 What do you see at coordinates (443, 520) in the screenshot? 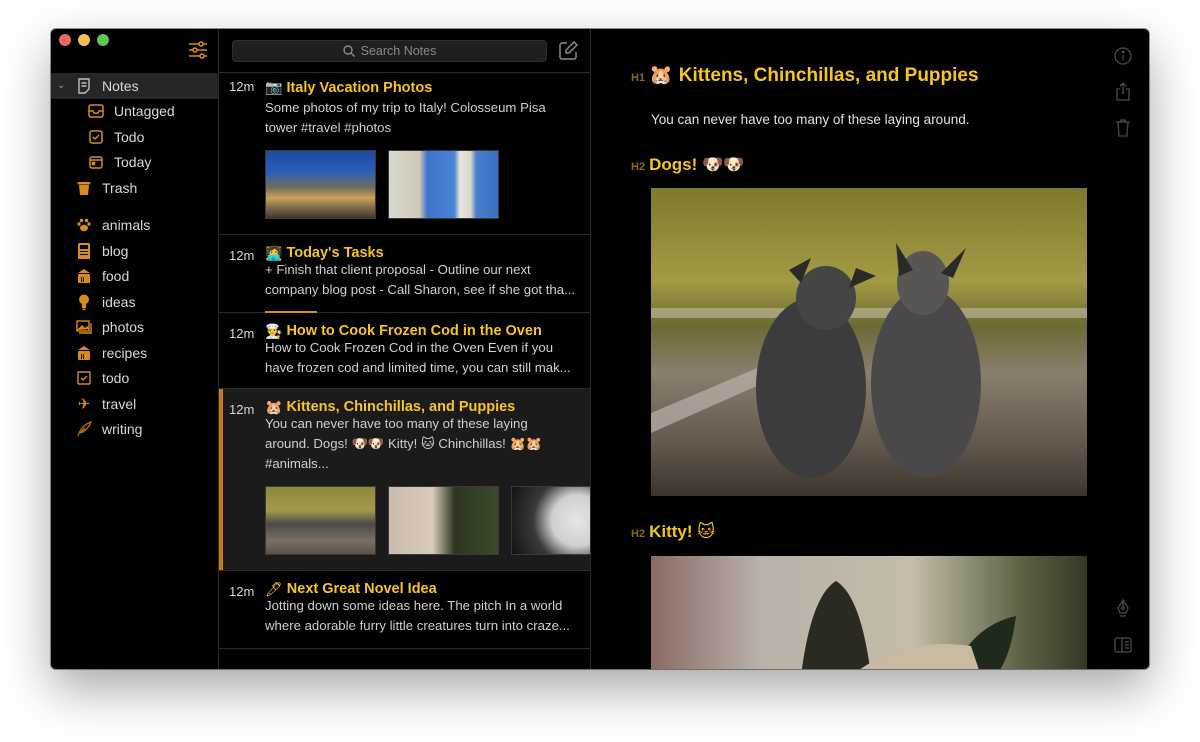
I see `thumbnail-kitten` at bounding box center [443, 520].